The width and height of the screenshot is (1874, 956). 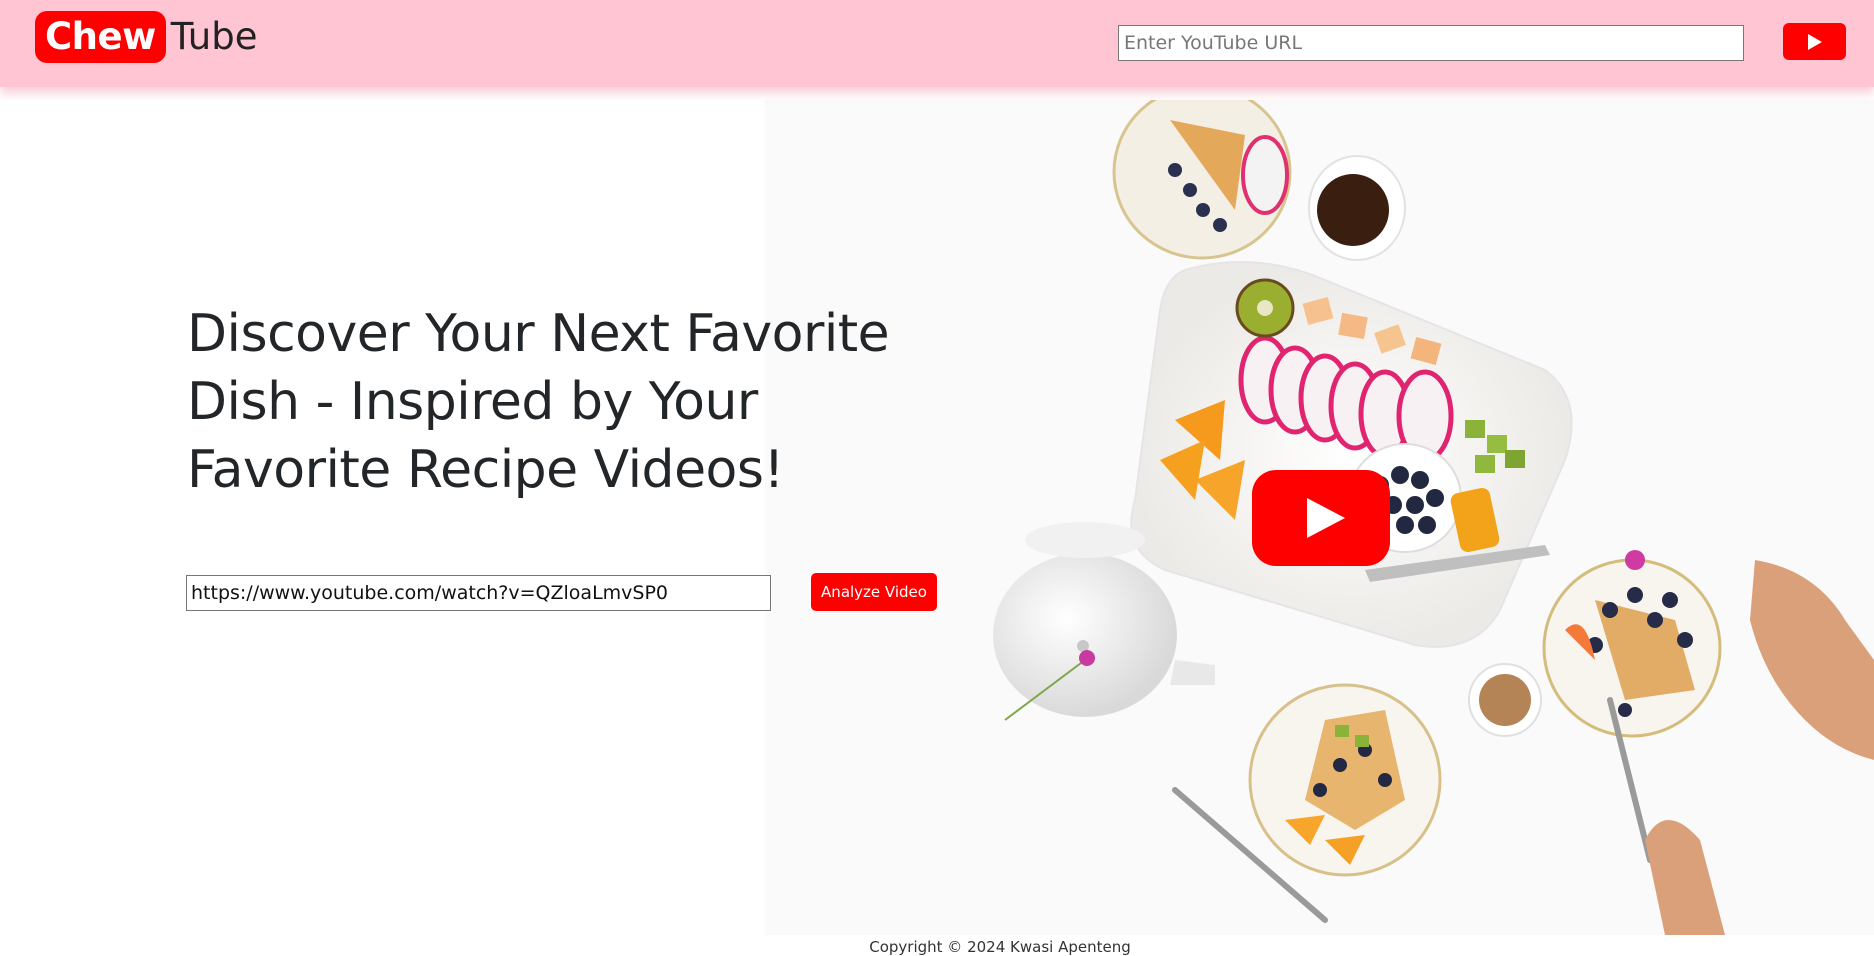 I want to click on app-logo: Chew Tube, so click(x=146, y=37).